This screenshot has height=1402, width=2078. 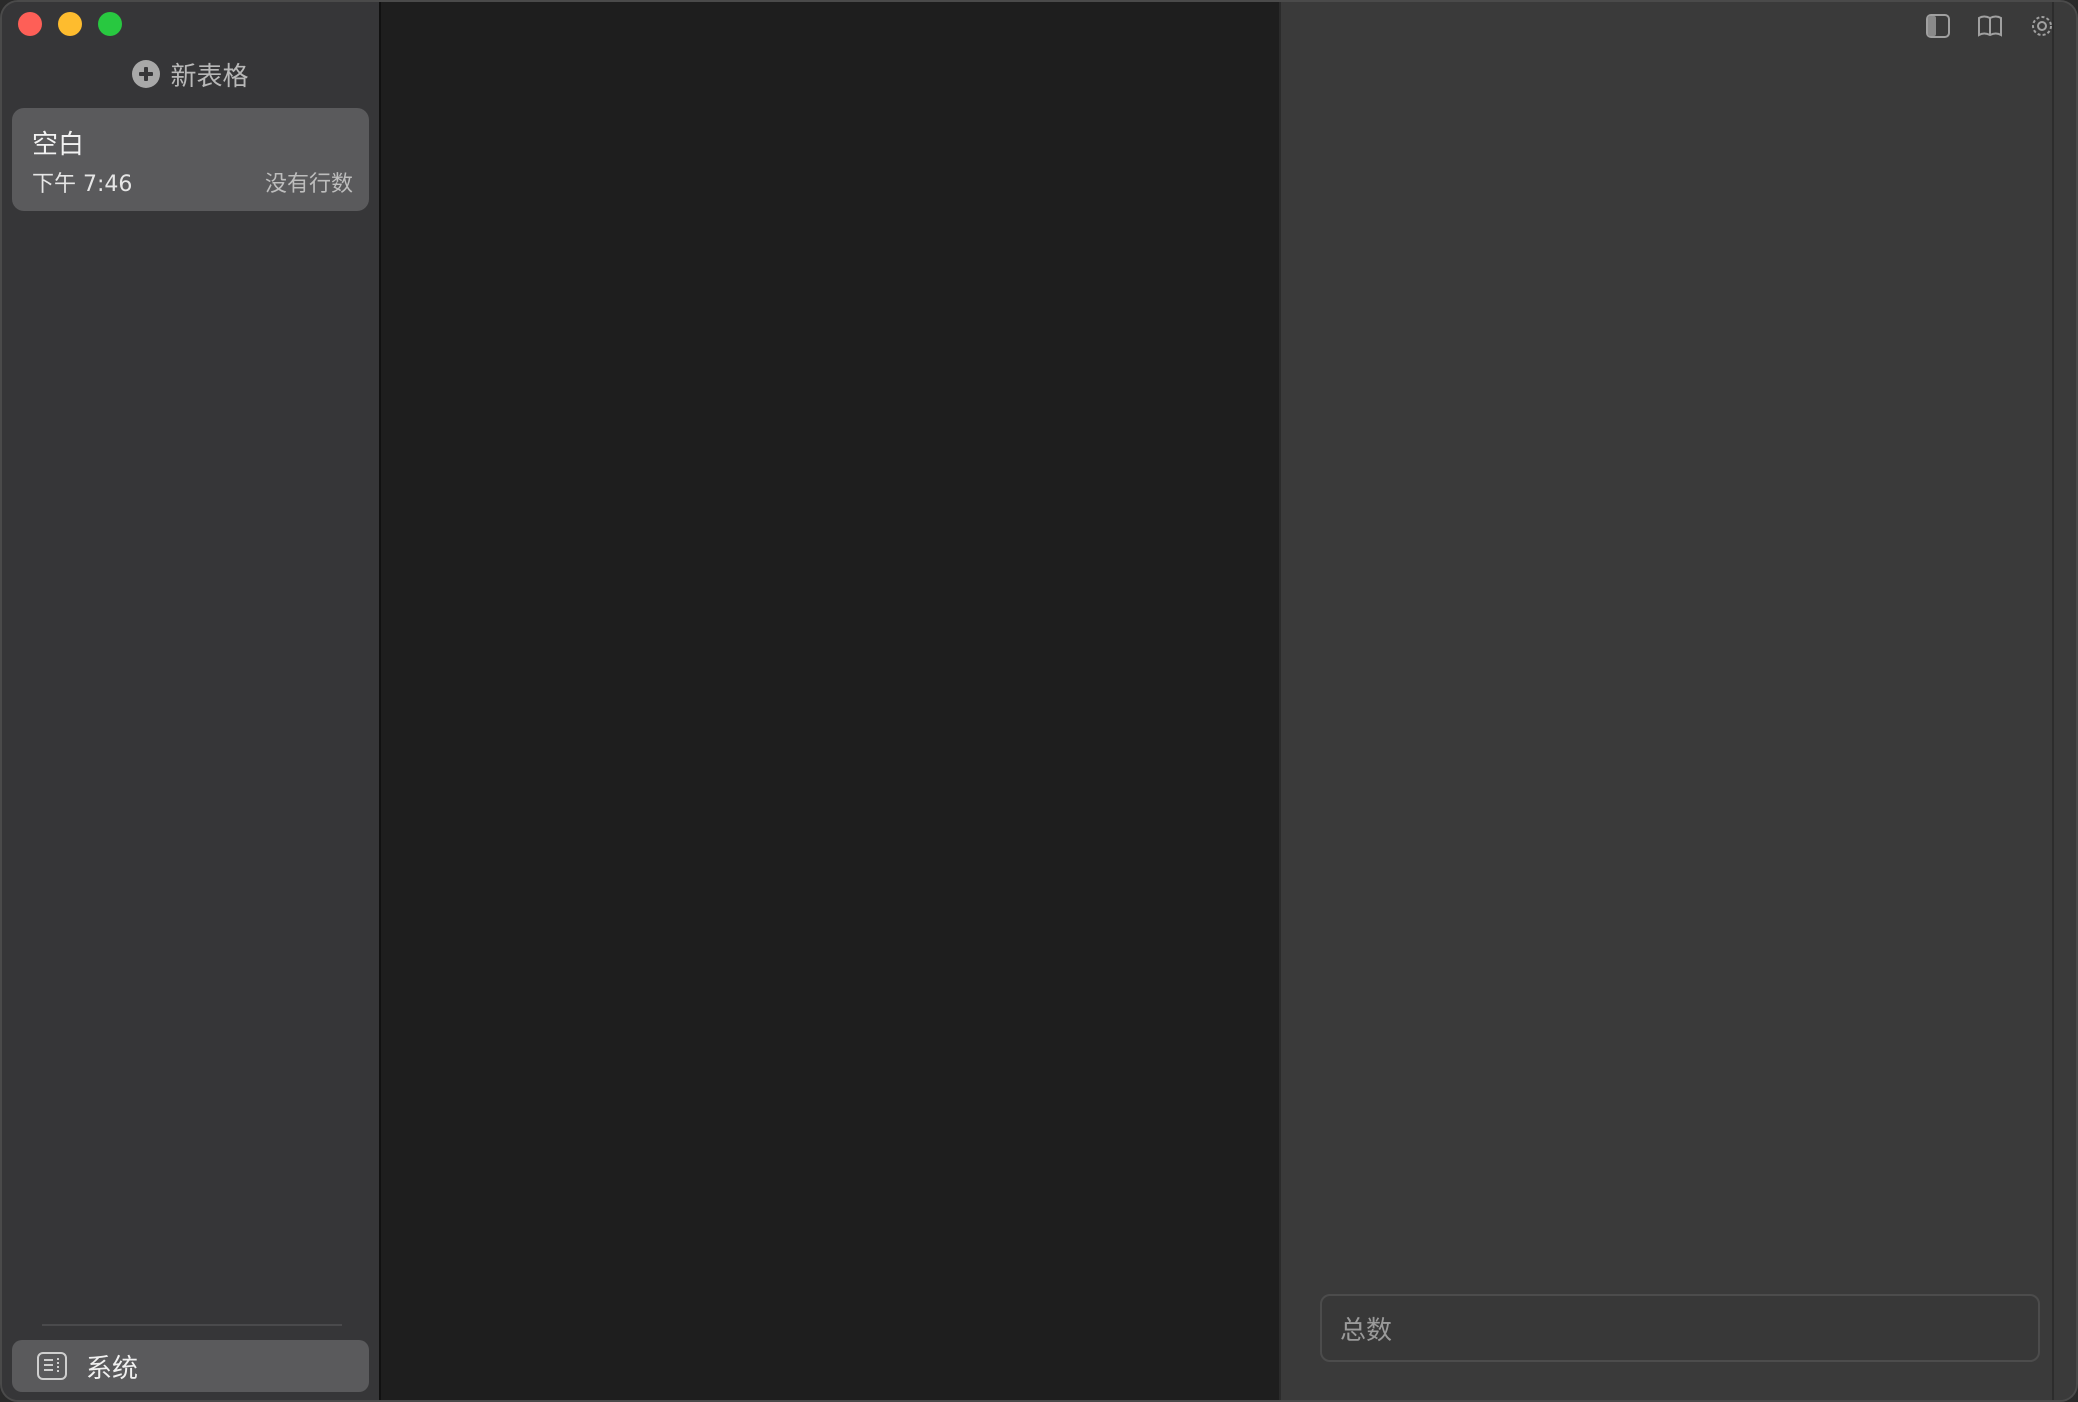 I want to click on sidebar-toggle-icon, so click(x=1938, y=26).